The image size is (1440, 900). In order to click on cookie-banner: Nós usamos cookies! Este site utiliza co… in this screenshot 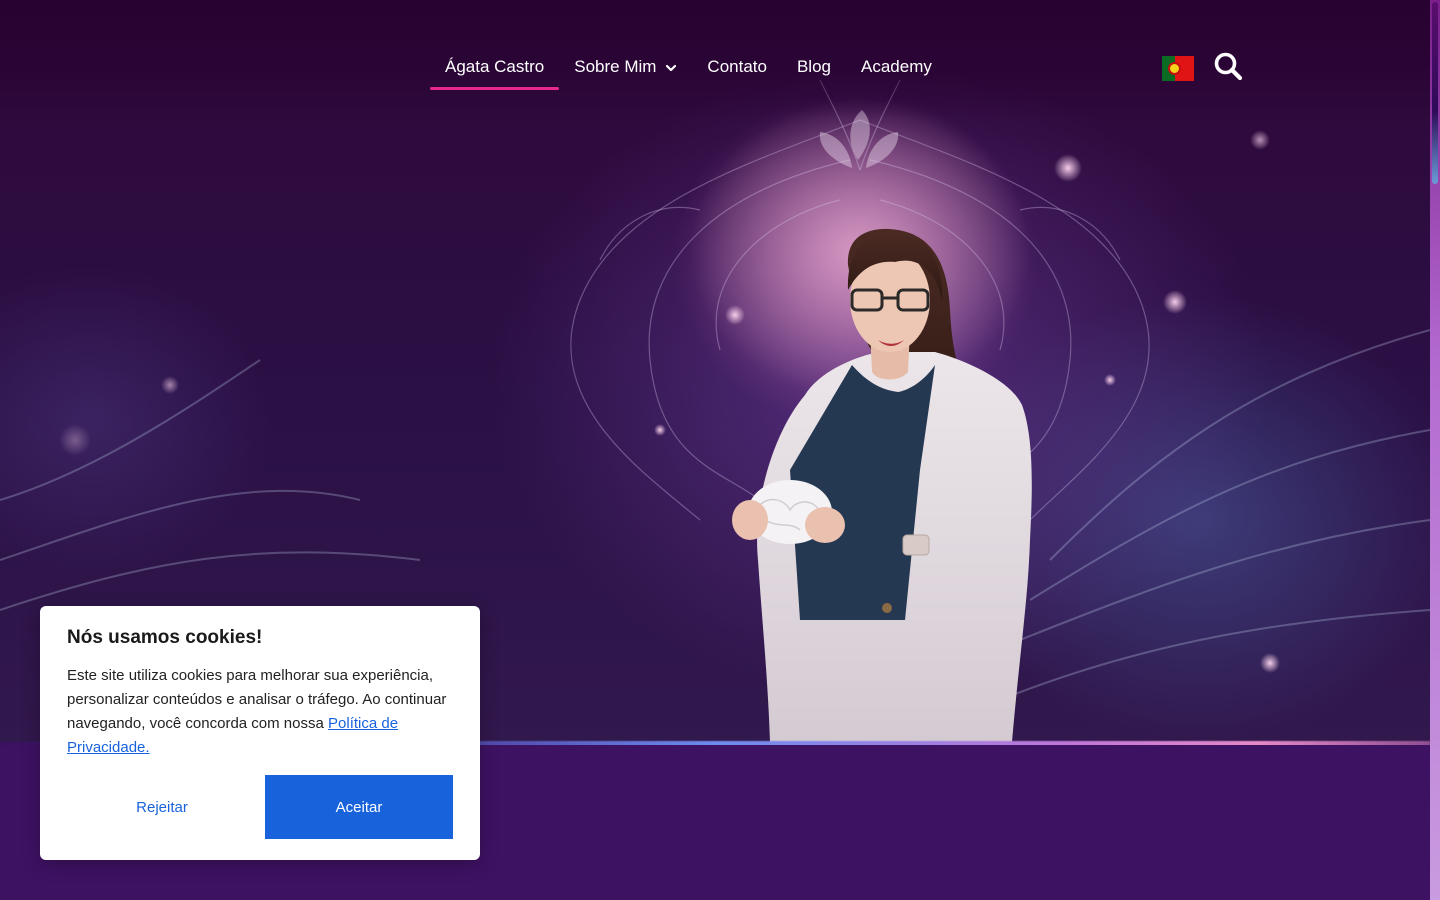, I will do `click(260, 733)`.